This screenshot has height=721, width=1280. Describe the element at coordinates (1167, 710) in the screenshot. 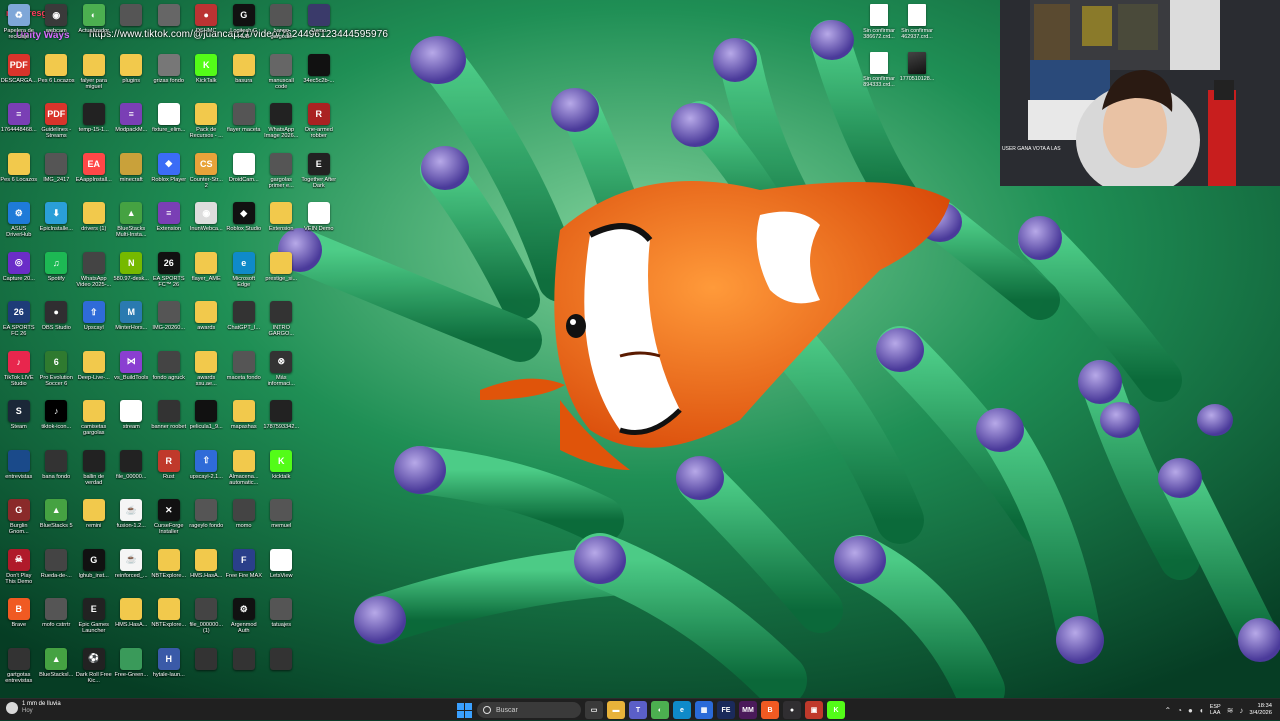

I see `chevron-up-icon: ⌃` at that location.